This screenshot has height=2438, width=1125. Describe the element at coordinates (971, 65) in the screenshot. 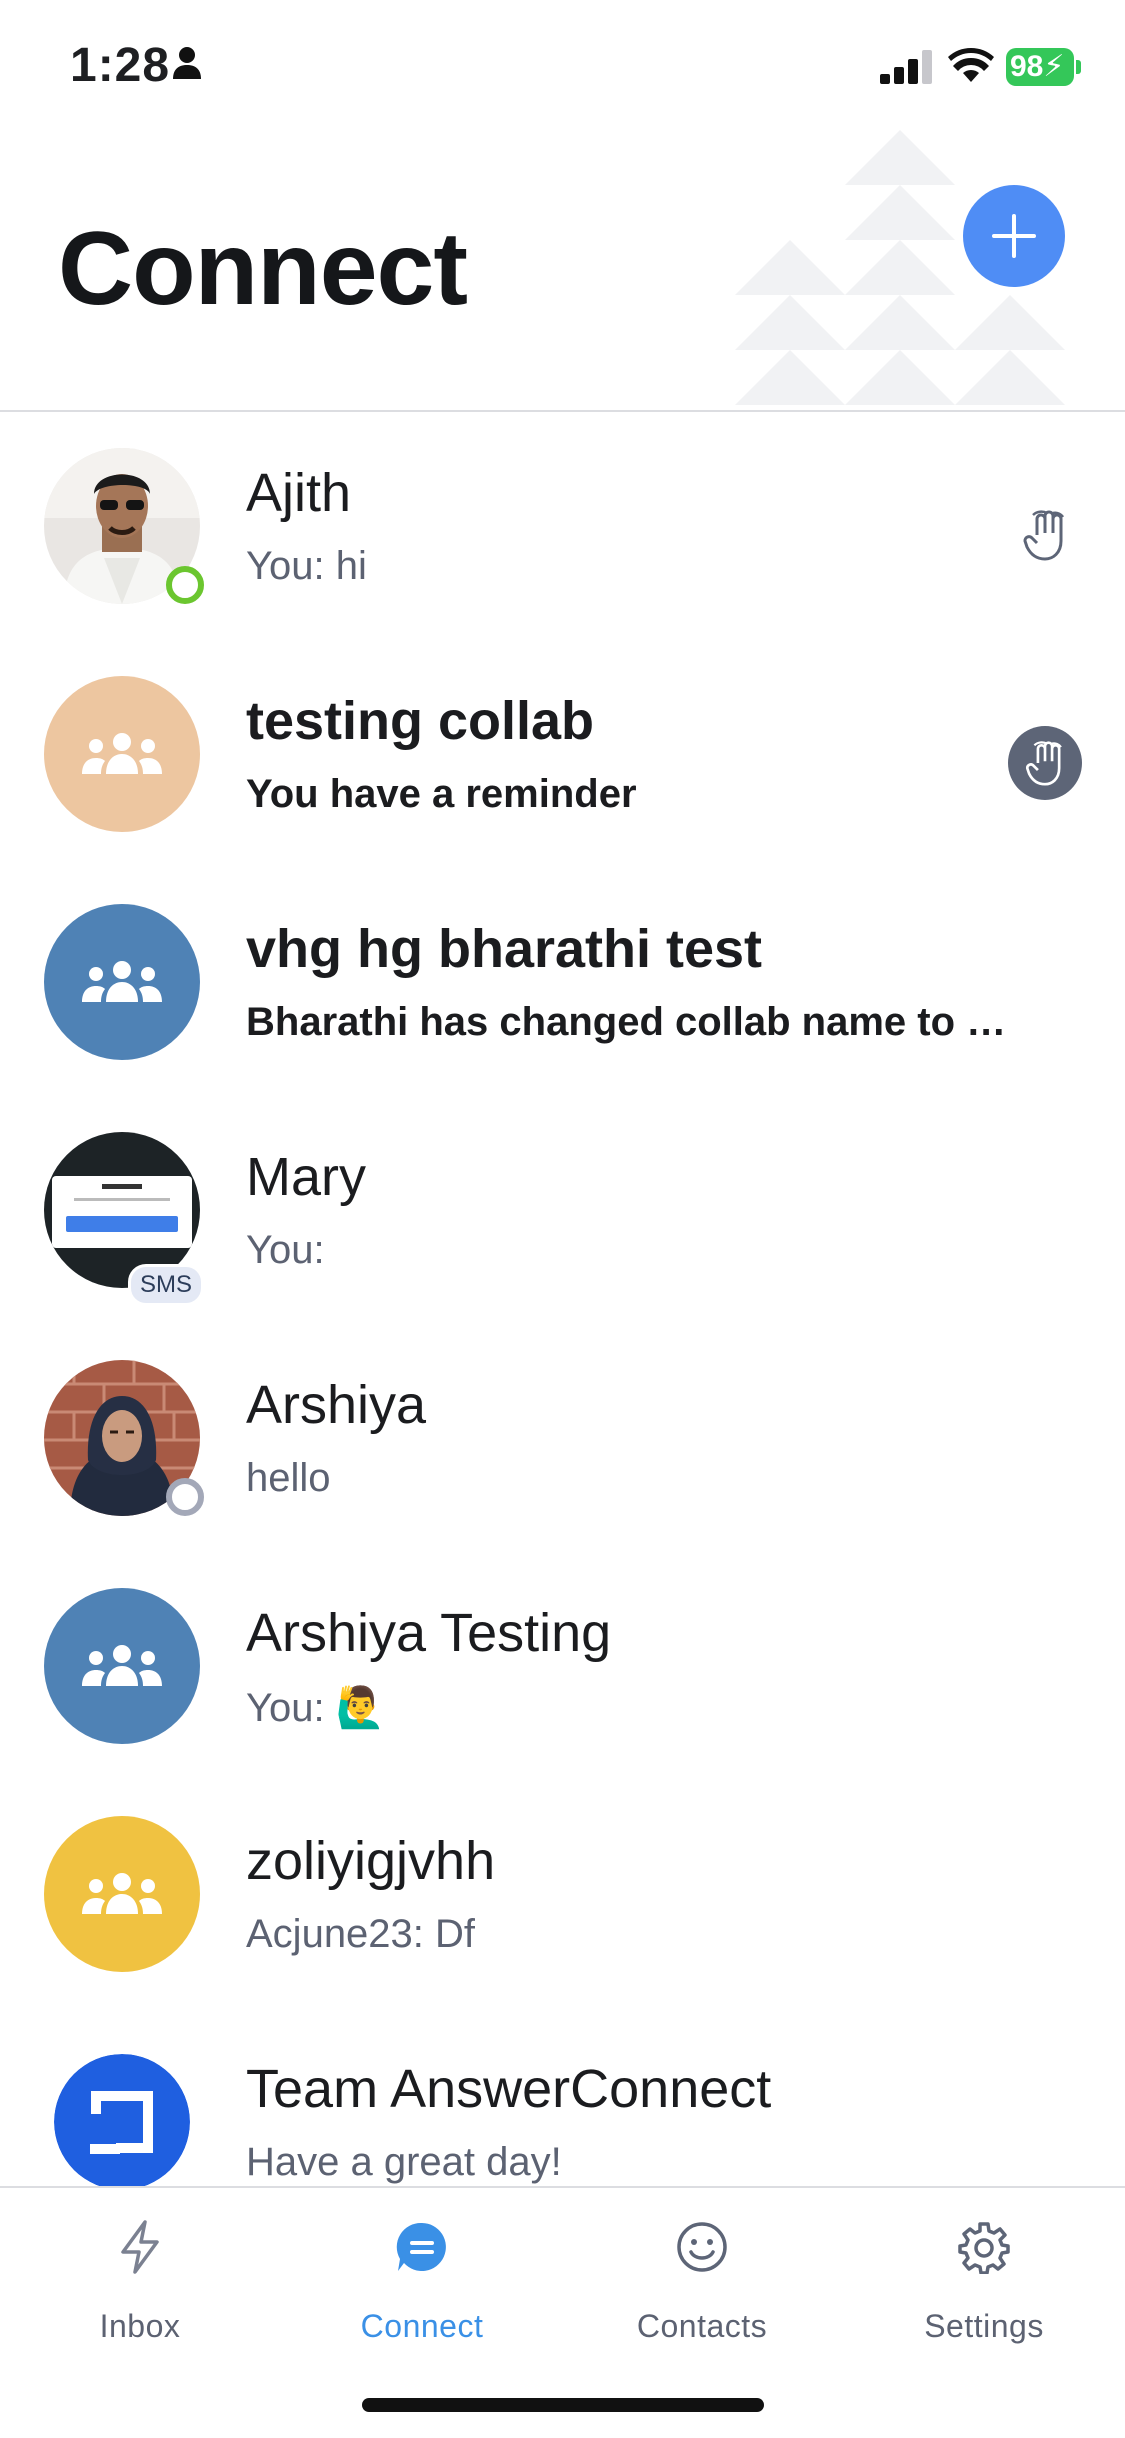

I see `wifi-icon` at that location.